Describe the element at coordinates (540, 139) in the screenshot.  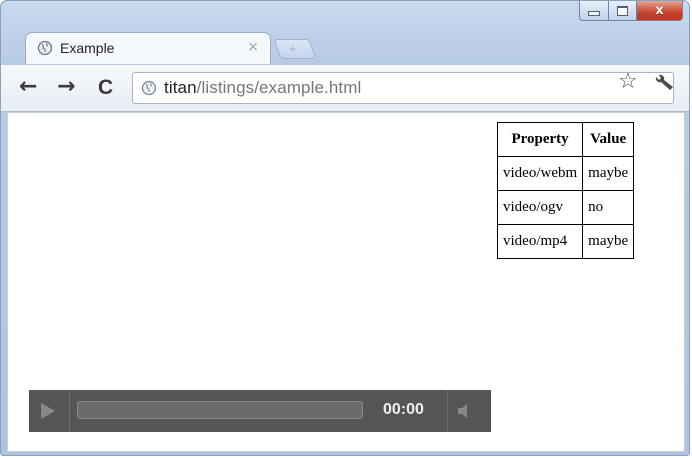
I see `column-header-property: Property` at that location.